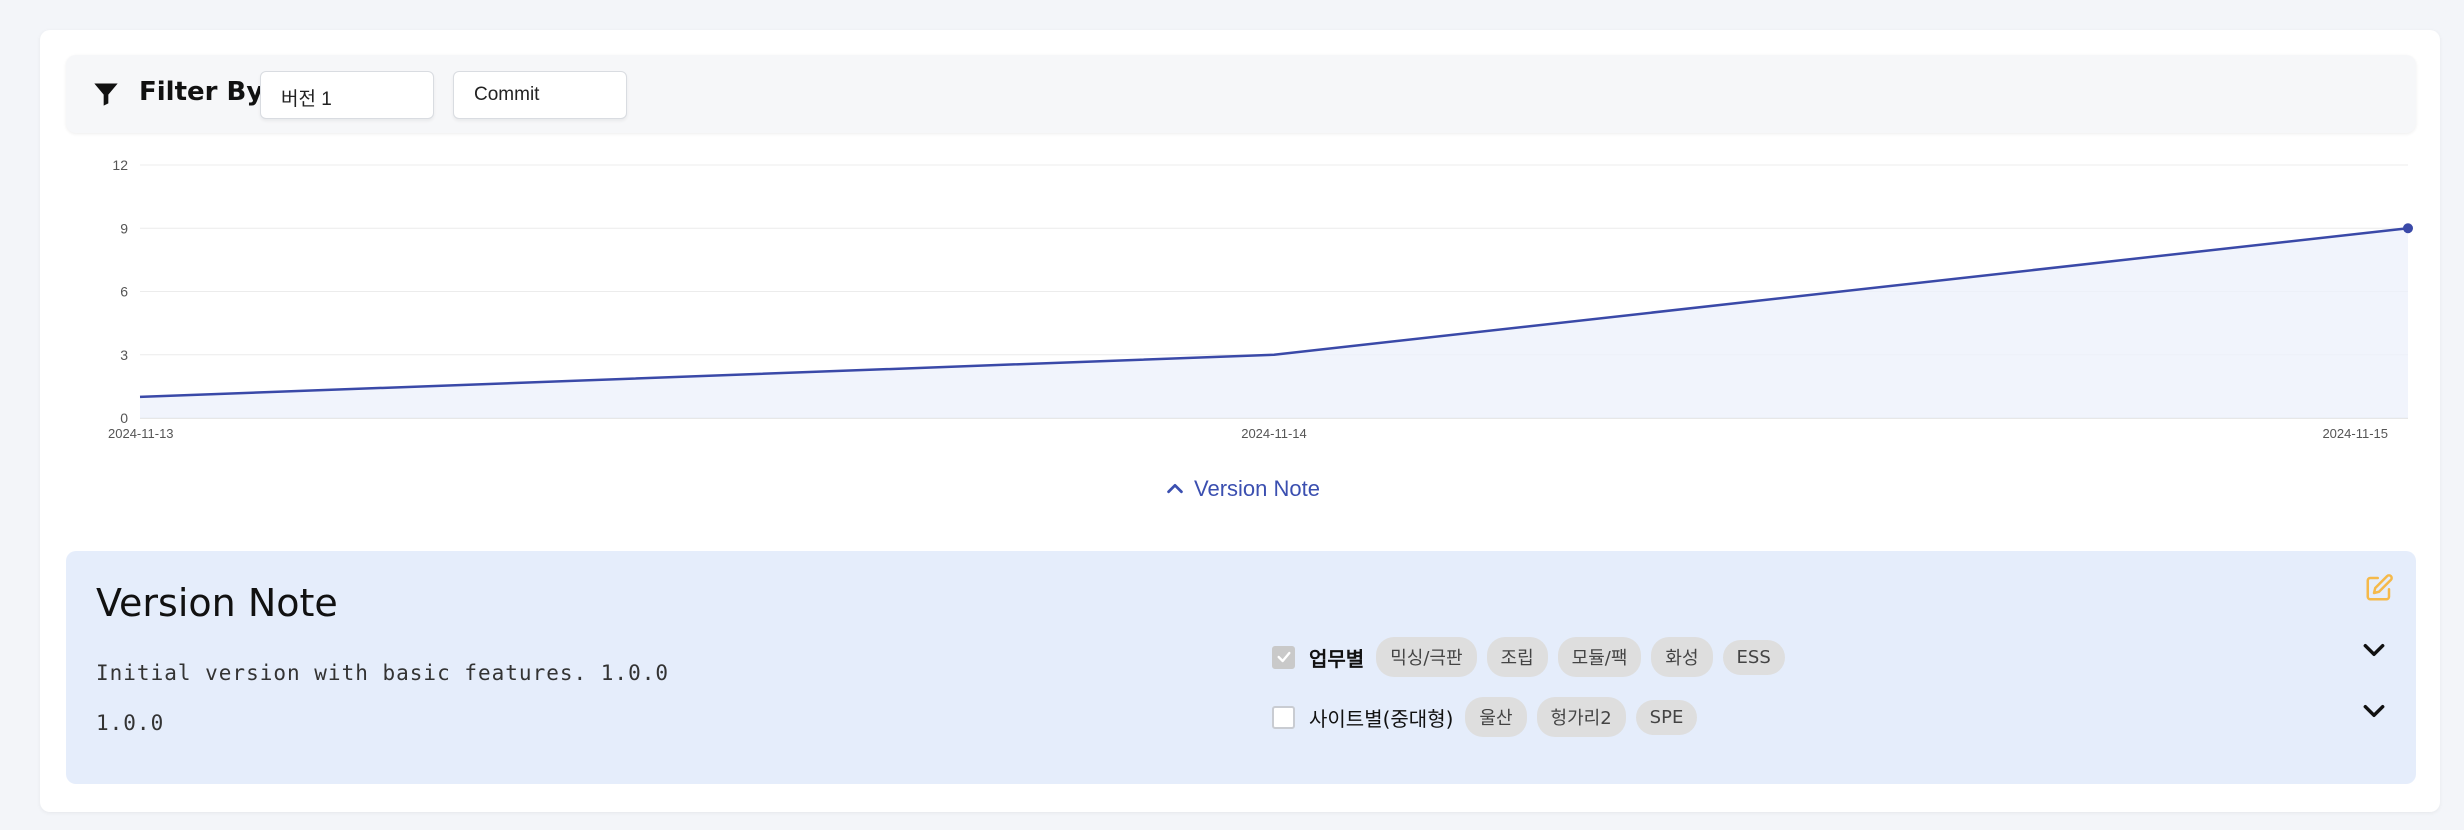 This screenshot has height=830, width=2464. What do you see at coordinates (2408, 228) in the screenshot?
I see `data-point` at bounding box center [2408, 228].